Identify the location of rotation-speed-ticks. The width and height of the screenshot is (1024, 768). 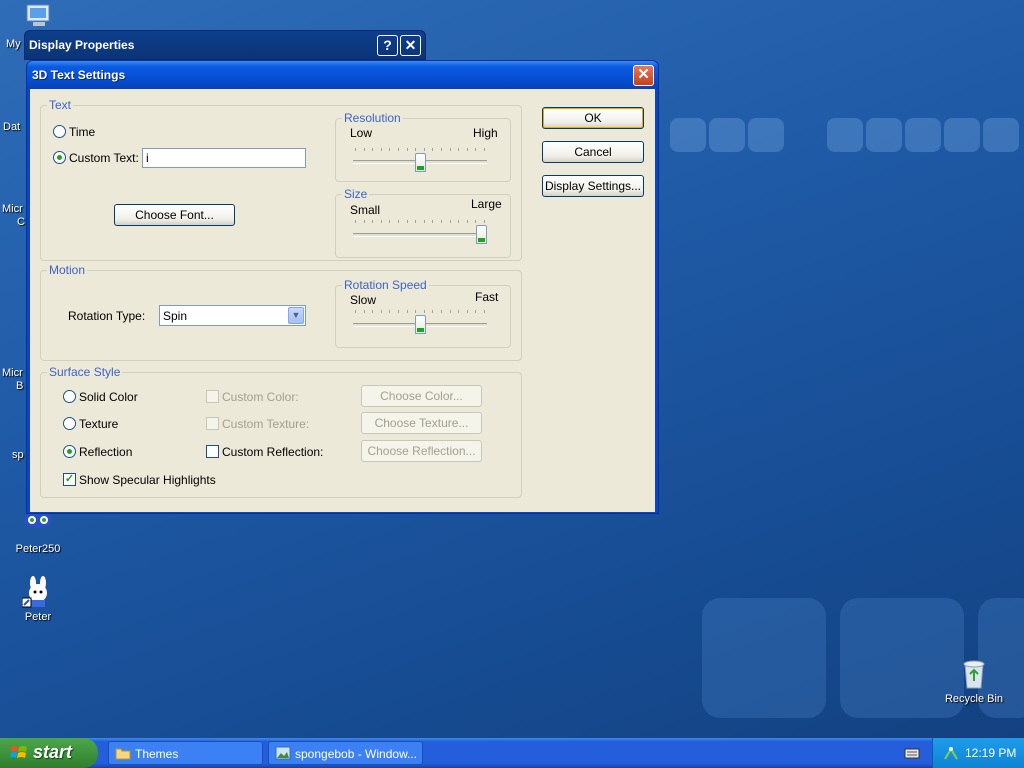
(420, 312).